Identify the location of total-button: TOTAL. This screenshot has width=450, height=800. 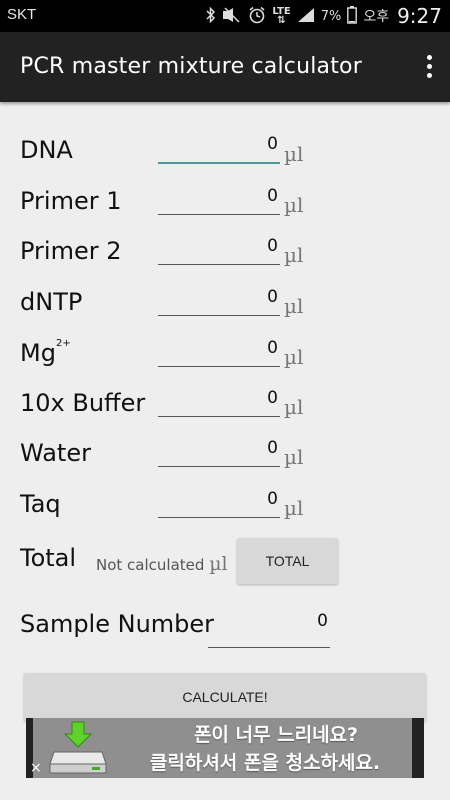
(287, 561).